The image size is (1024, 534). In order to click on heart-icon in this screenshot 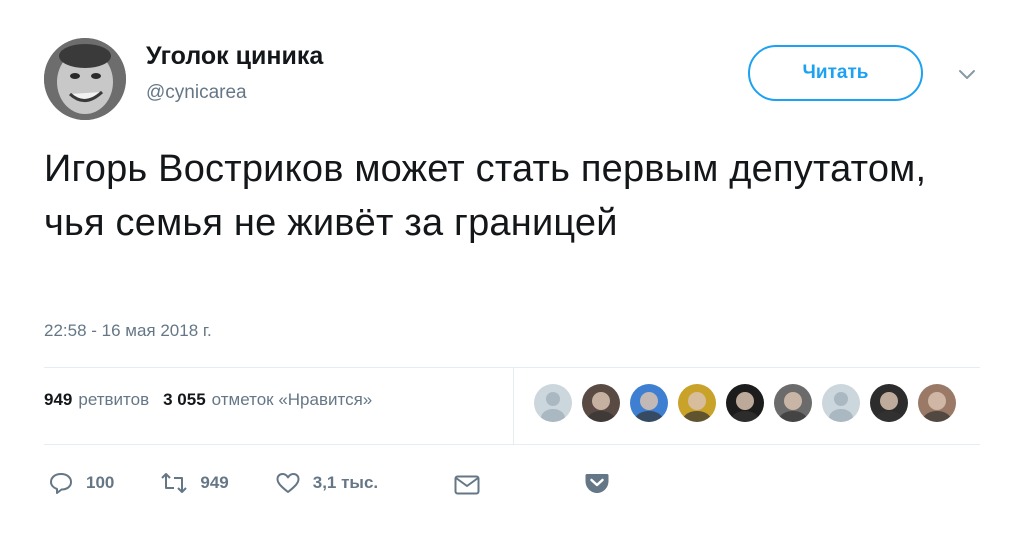, I will do `click(288, 483)`.